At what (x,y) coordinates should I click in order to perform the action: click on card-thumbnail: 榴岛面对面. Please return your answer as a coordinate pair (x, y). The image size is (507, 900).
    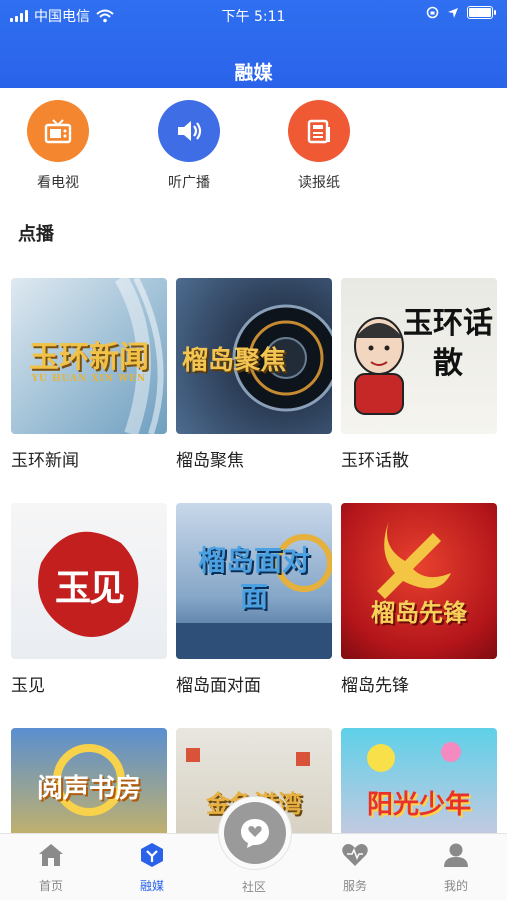
    Looking at the image, I should click on (254, 581).